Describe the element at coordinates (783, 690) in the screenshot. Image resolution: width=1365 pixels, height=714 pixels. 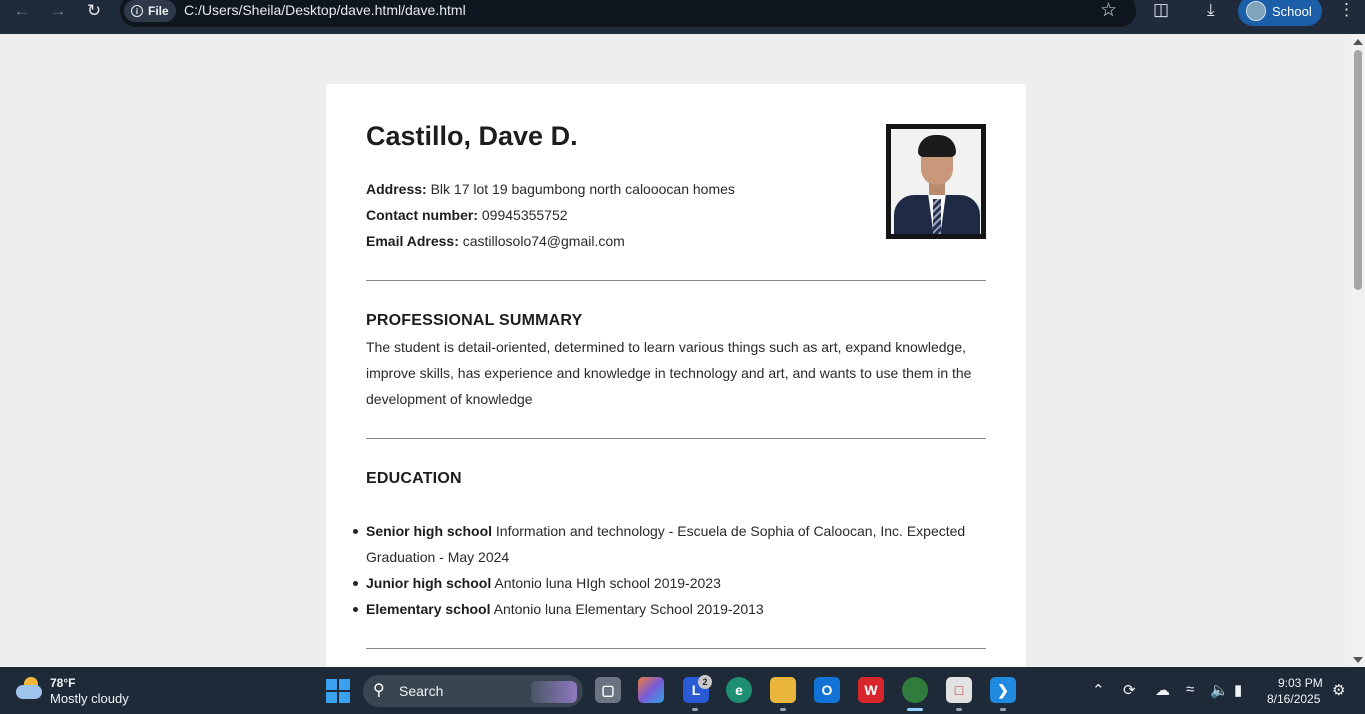
I see `file-explorer-icon` at that location.